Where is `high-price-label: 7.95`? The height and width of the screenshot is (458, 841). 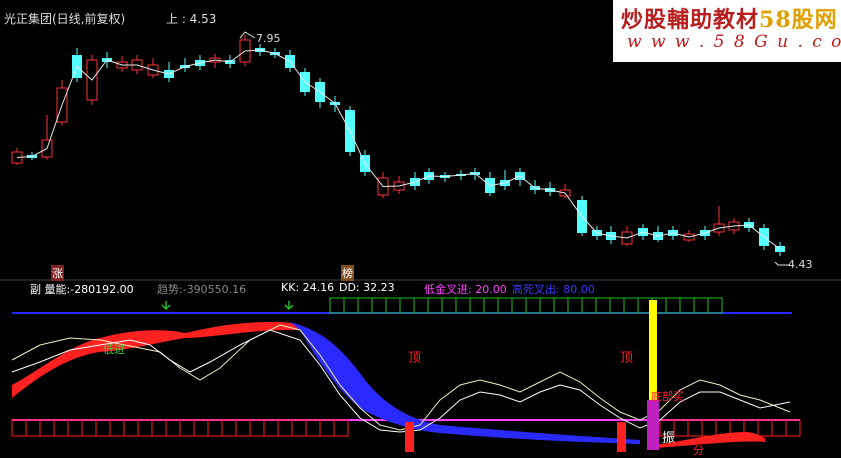 high-price-label: 7.95 is located at coordinates (268, 38).